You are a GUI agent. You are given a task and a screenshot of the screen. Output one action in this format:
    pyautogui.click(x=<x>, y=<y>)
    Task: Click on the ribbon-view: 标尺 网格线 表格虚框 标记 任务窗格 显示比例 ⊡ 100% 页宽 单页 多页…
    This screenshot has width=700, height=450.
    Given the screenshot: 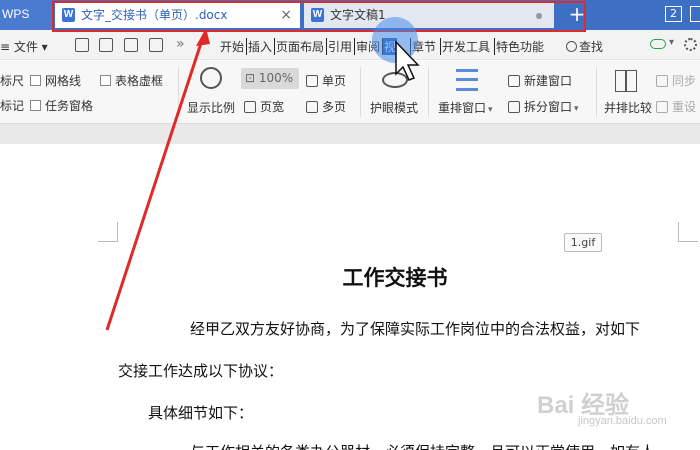 What is the action you would take?
    pyautogui.click(x=350, y=92)
    